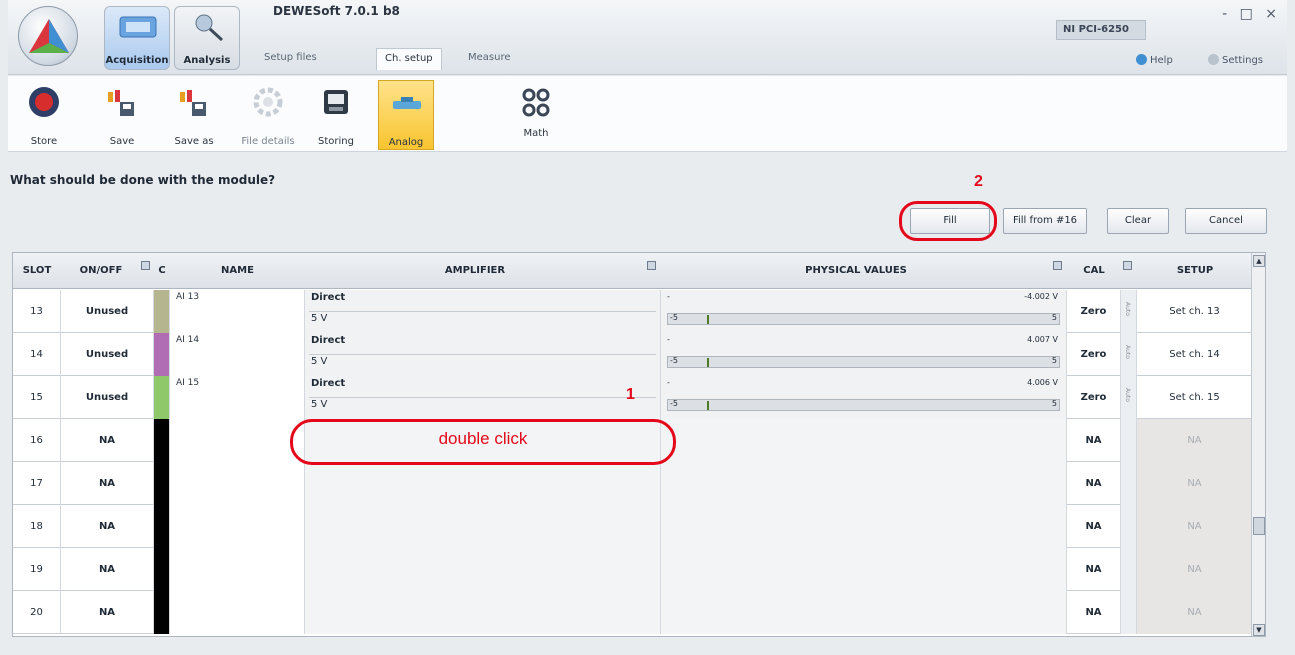  Describe the element at coordinates (1195, 271) in the screenshot. I see `header-setup: SETUP` at that location.